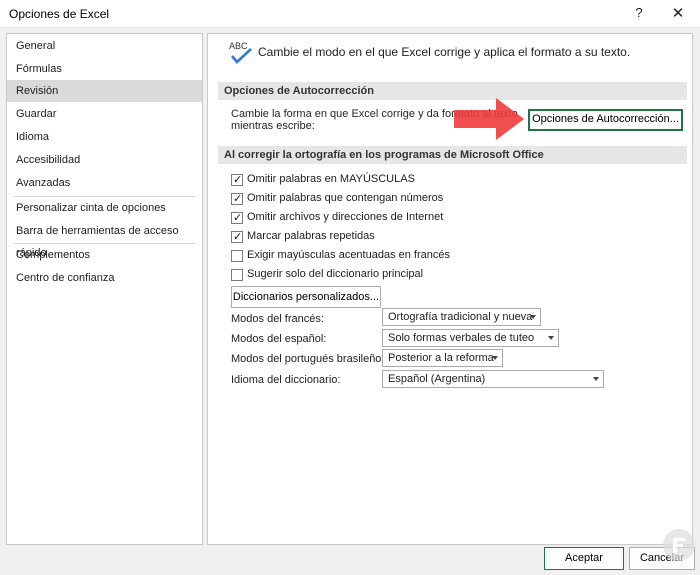  I want to click on dictionary-language-select: Español (Argentina), so click(493, 379).